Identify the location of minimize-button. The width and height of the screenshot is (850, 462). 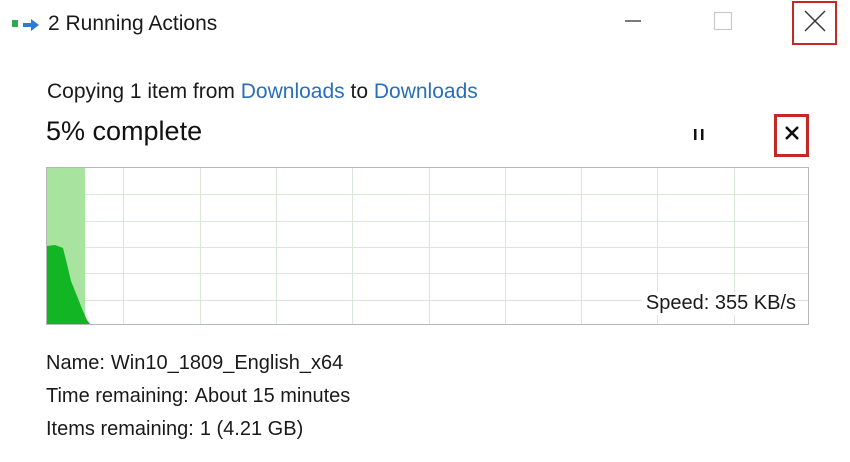
(633, 23).